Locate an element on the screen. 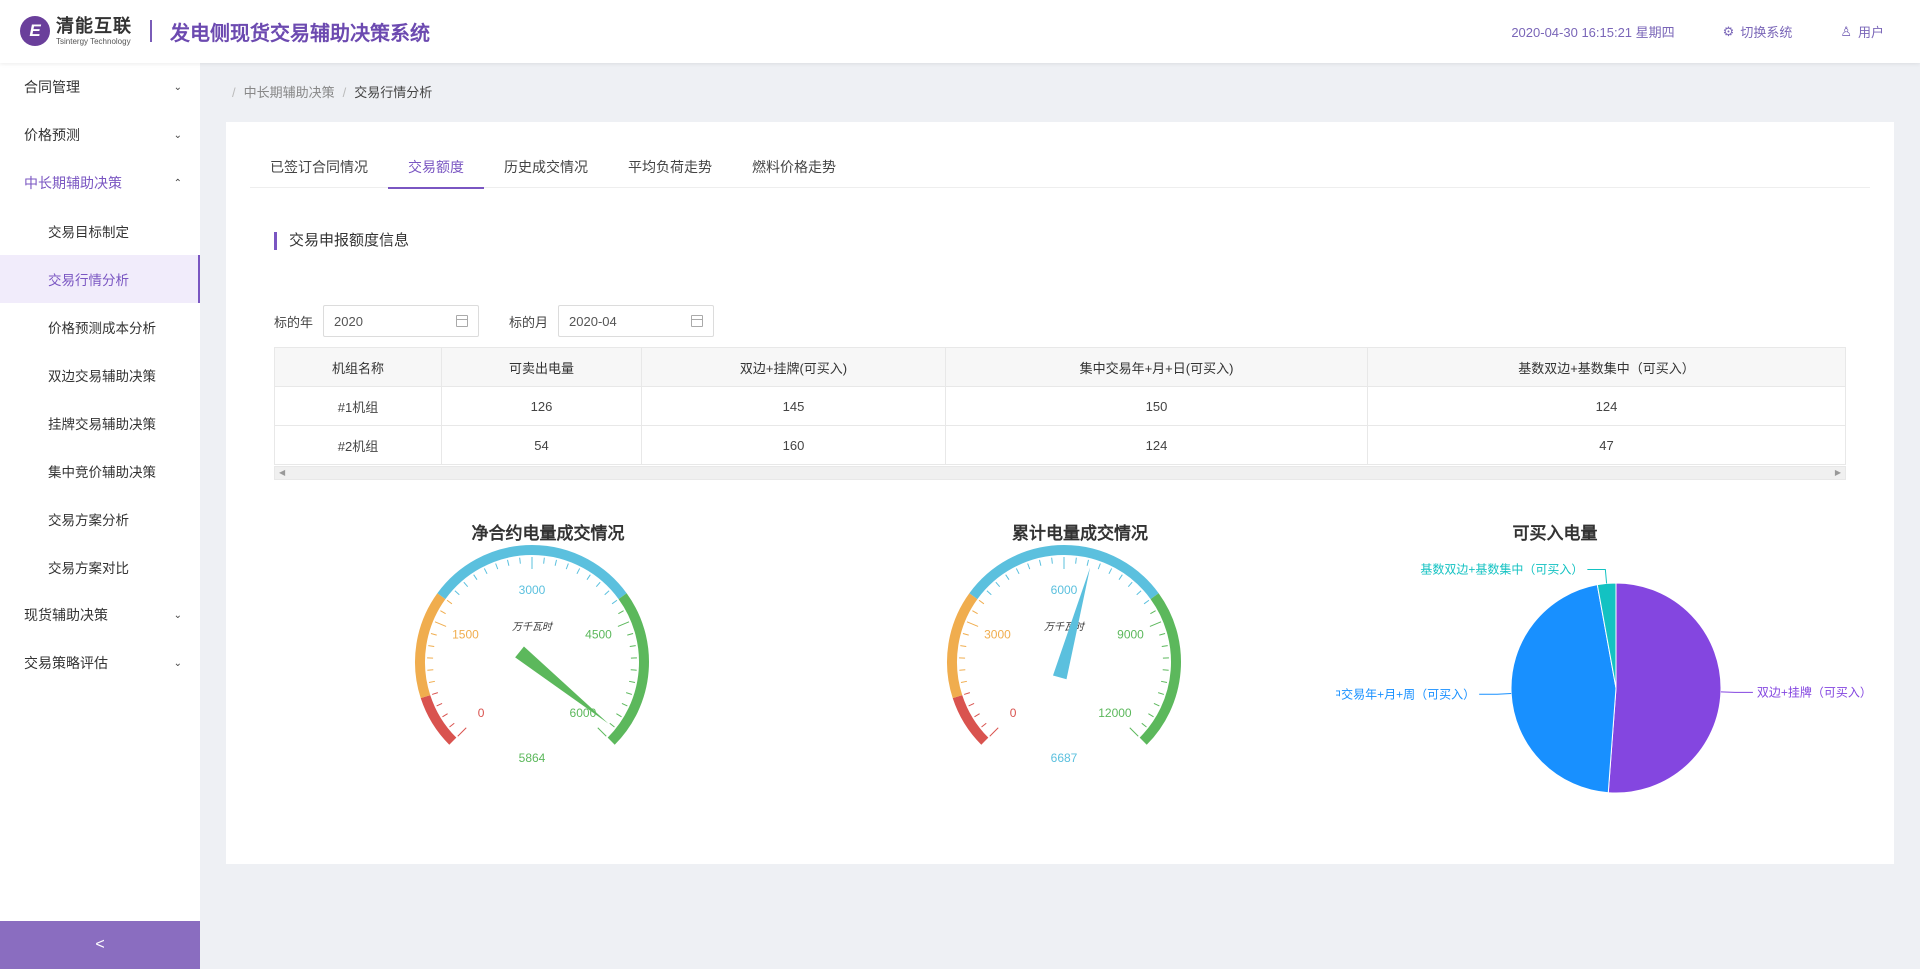  sidebar-item-label: 集中竞价辅助决策 is located at coordinates (102, 472).